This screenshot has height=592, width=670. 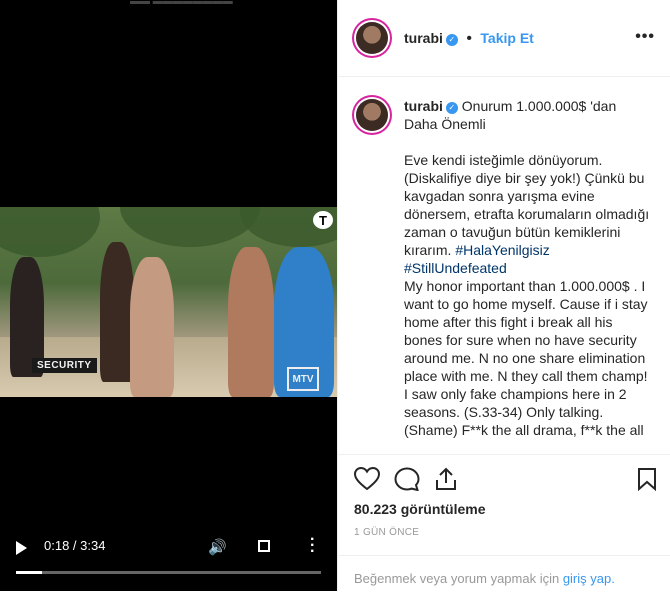 I want to click on hashtag-link: #HalaYenilgisiz, so click(x=502, y=250).